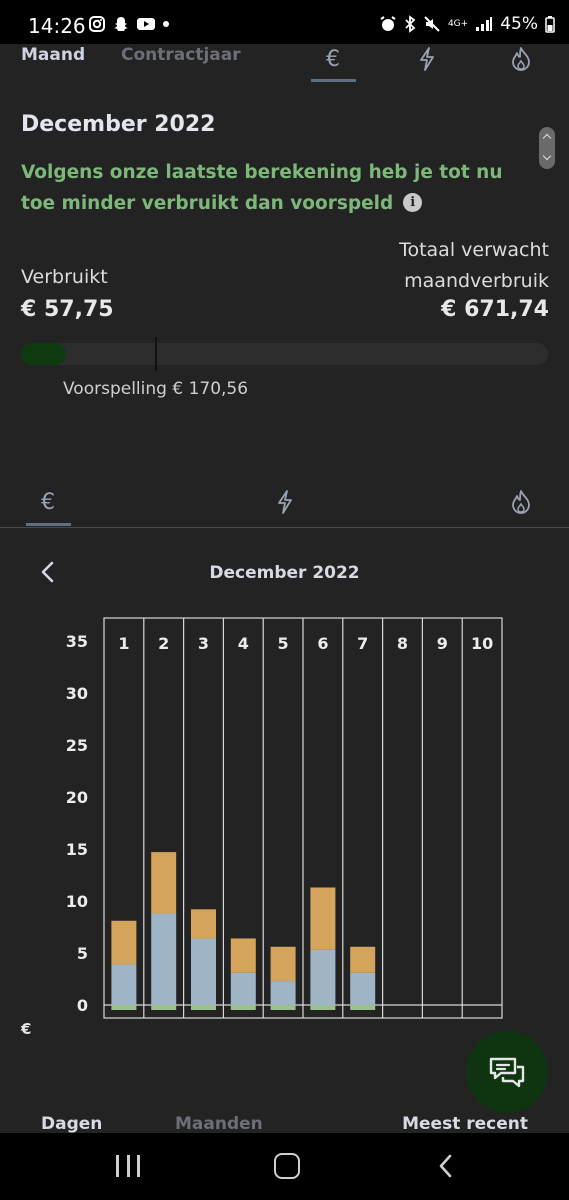 This screenshot has width=569, height=1200. What do you see at coordinates (413, 202) in the screenshot?
I see `info-icon: i` at bounding box center [413, 202].